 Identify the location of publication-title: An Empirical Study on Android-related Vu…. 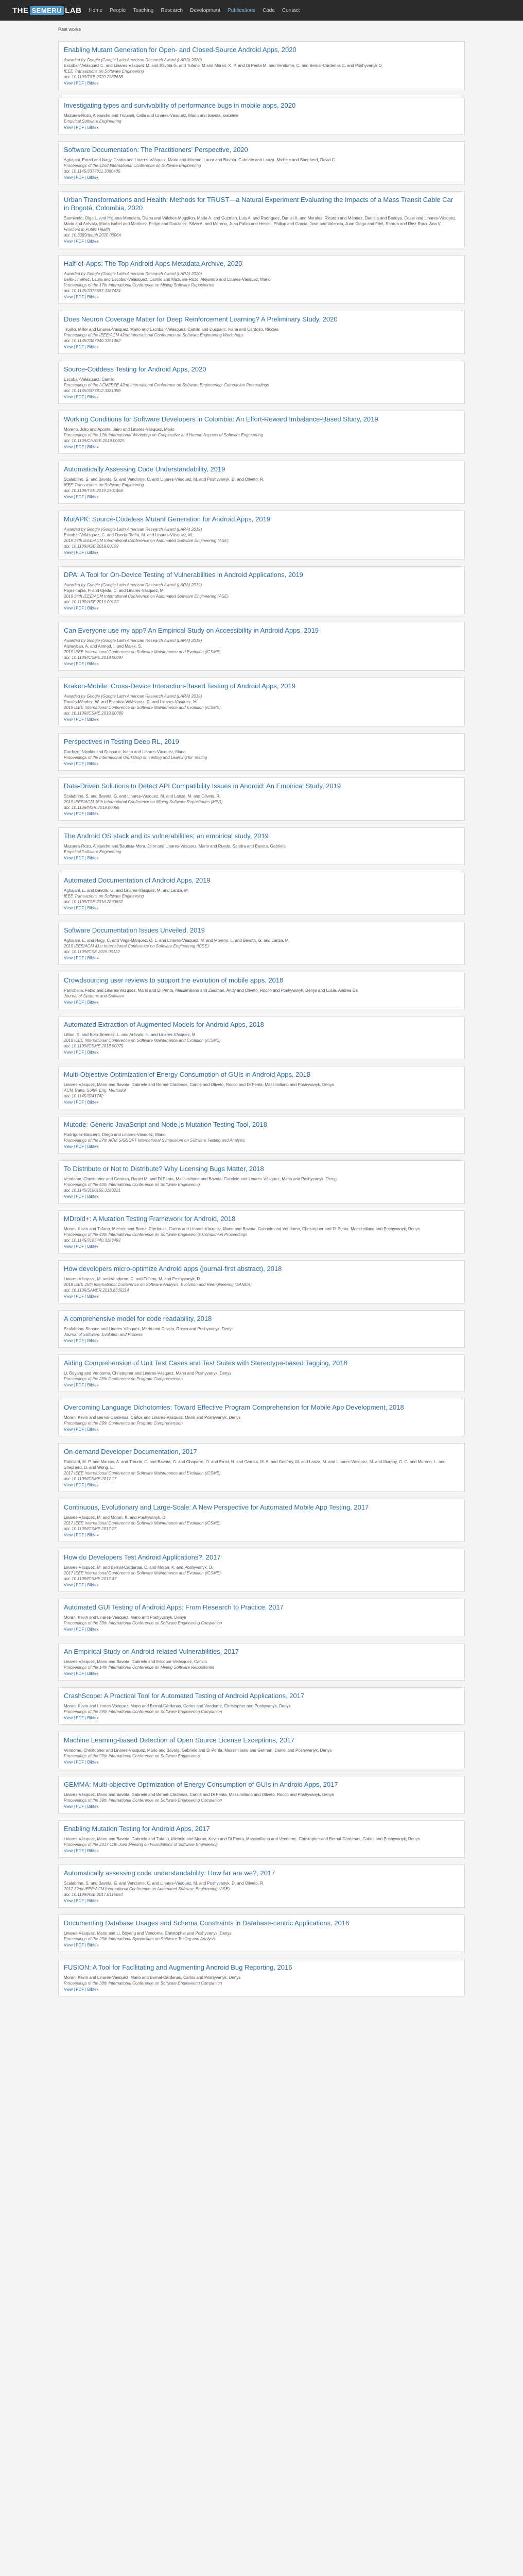
(261, 1652).